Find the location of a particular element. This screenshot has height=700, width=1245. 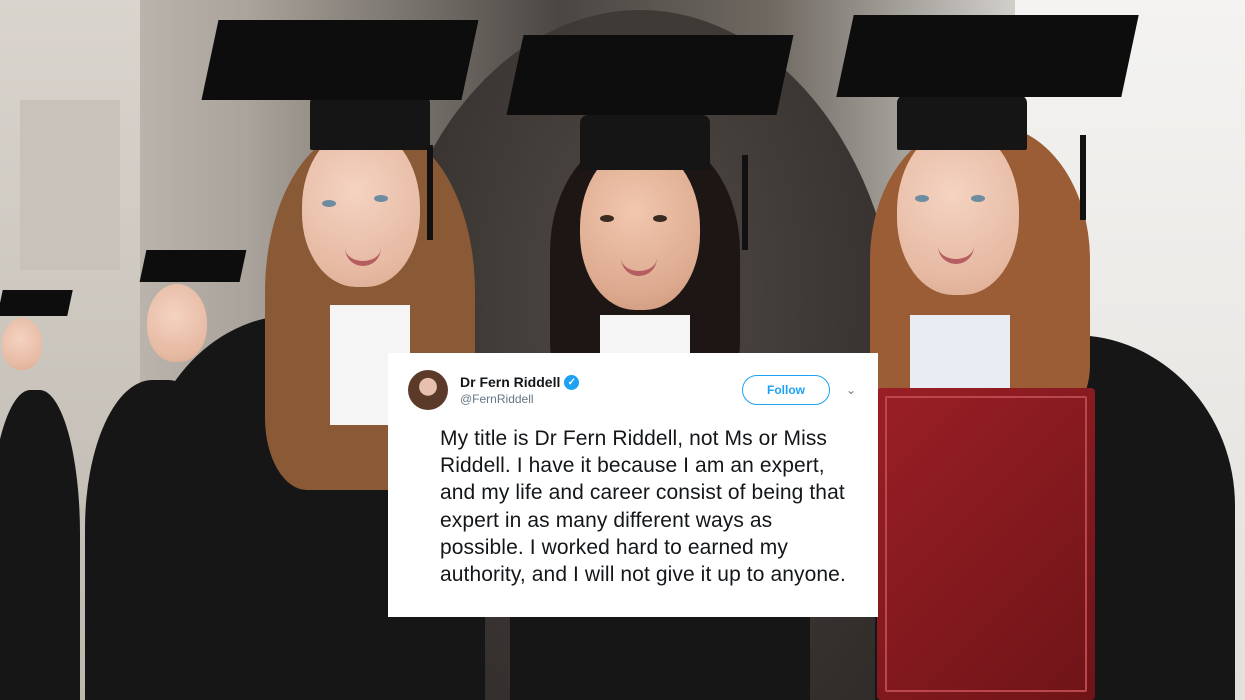

diploma-folder is located at coordinates (986, 544).